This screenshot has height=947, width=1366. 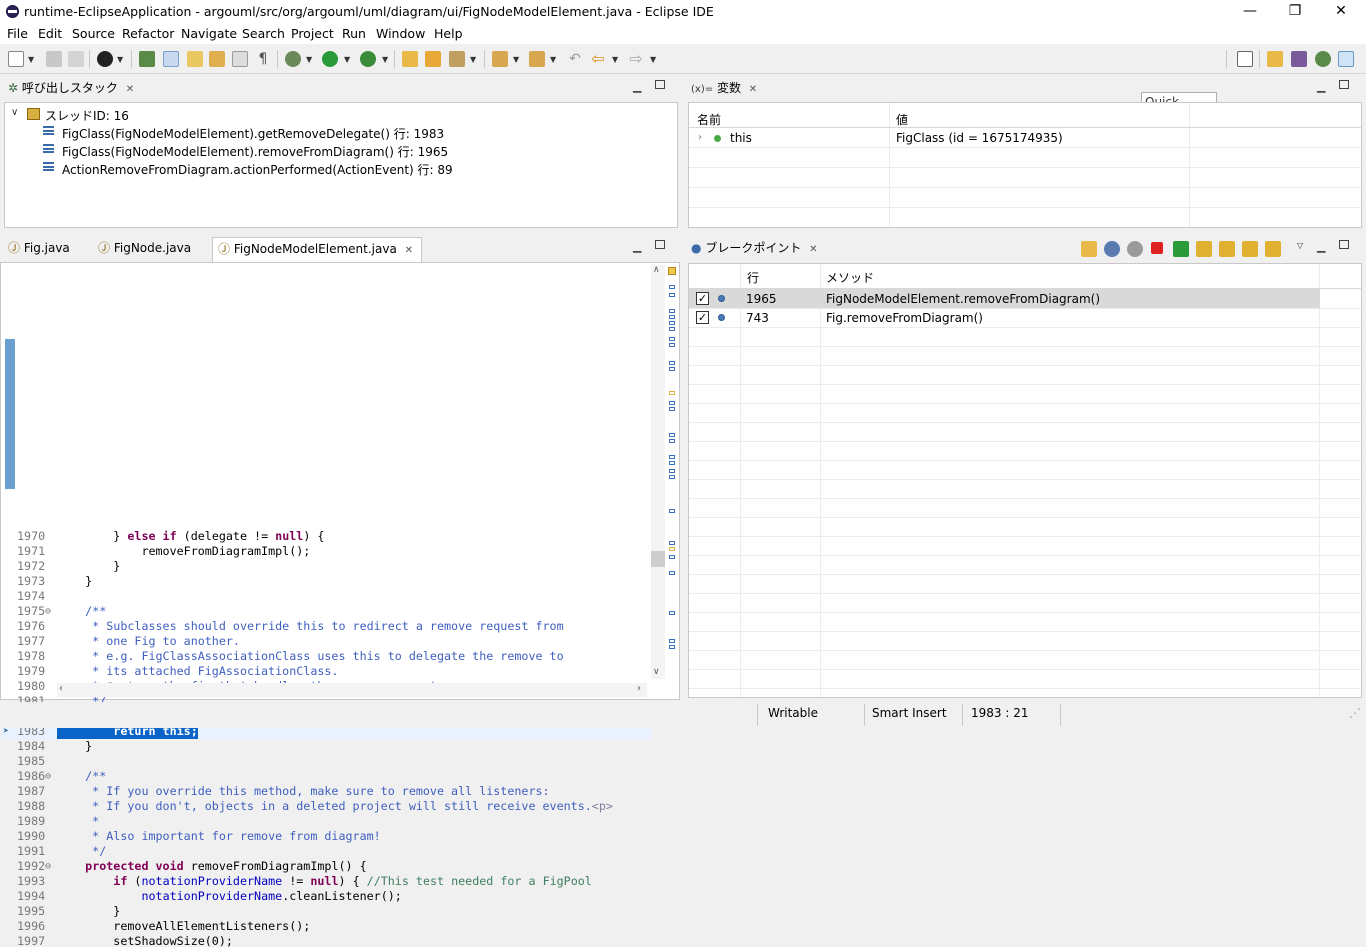 What do you see at coordinates (147, 59) in the screenshot?
I see `skip-breakpoints-icon` at bounding box center [147, 59].